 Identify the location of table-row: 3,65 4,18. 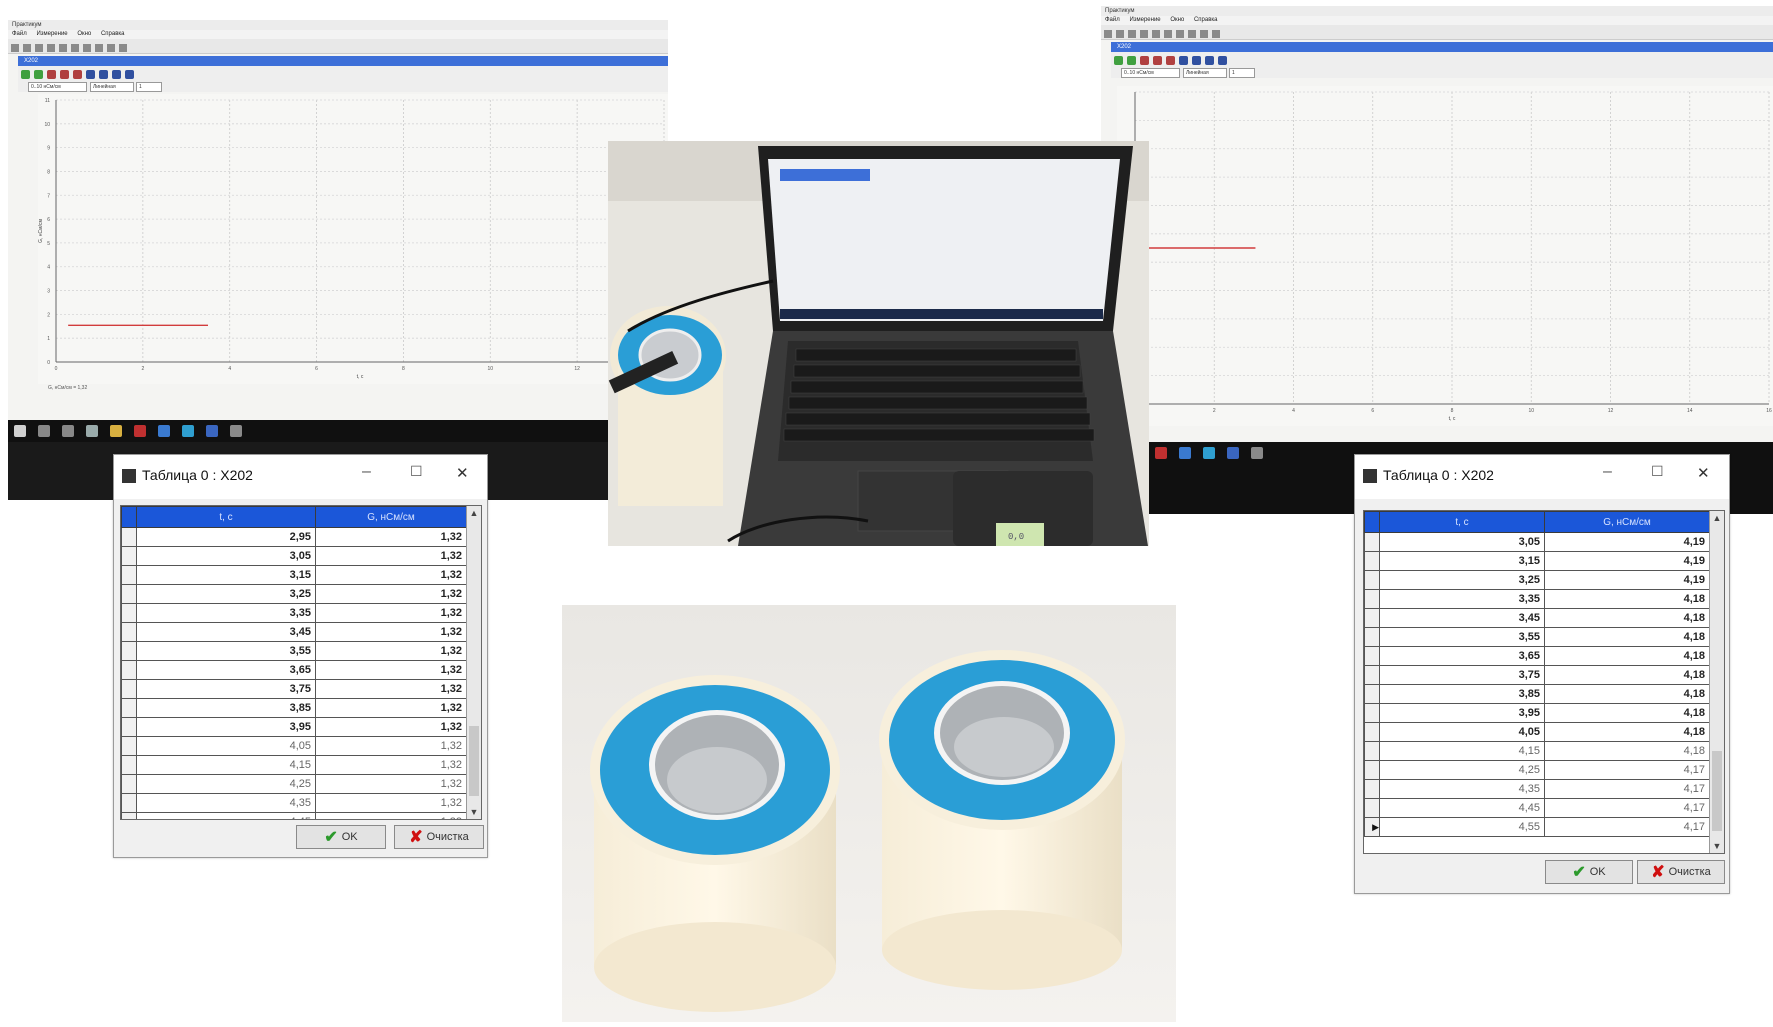
(1537, 656).